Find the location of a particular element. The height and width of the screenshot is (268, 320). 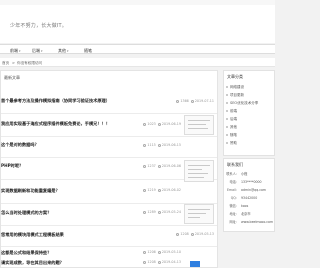

post-meta: 1219 2019-06-02 is located at coordinates (161, 190).